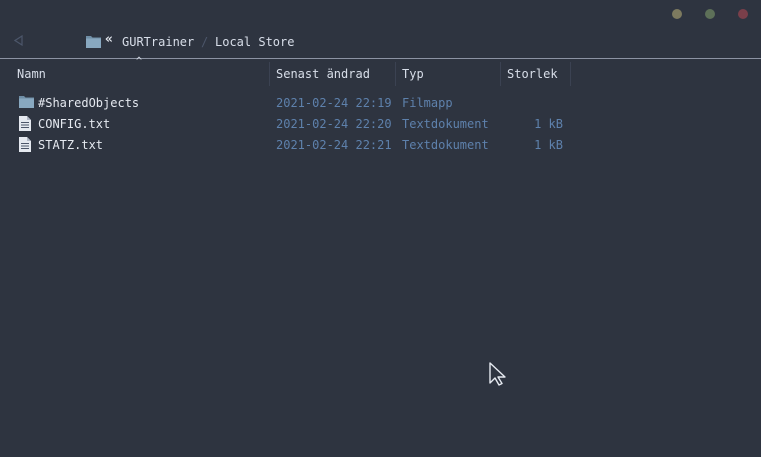 The image size is (761, 457). Describe the element at coordinates (74, 124) in the screenshot. I see `file-name: CONFIG.txt` at that location.